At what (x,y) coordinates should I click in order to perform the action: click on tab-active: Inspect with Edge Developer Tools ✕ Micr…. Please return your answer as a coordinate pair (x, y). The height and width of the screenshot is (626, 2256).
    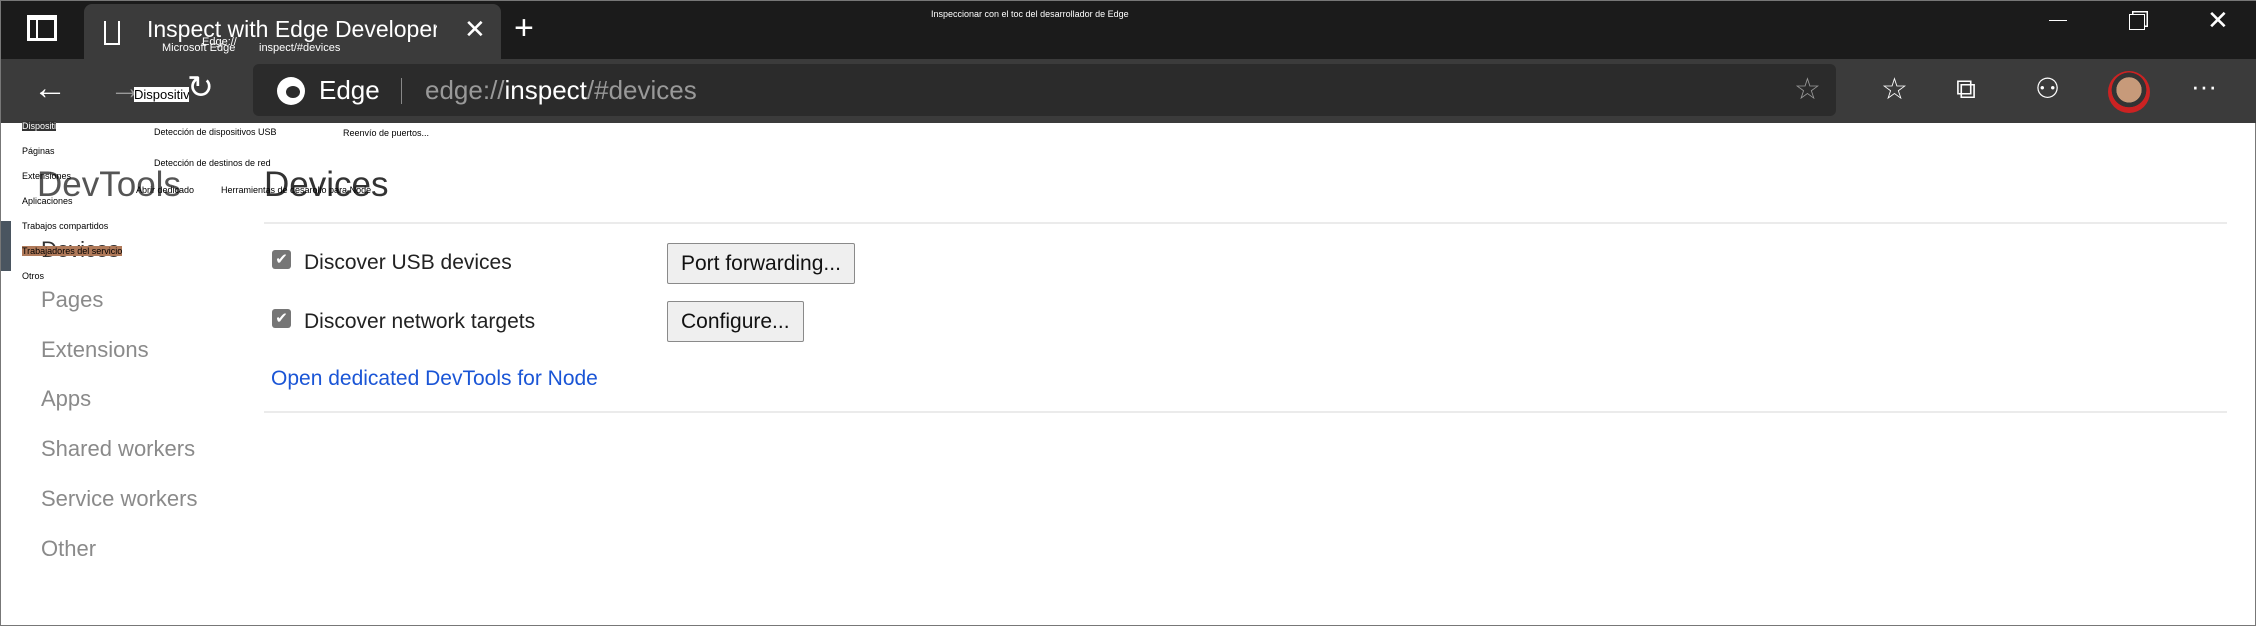
    Looking at the image, I should click on (292, 31).